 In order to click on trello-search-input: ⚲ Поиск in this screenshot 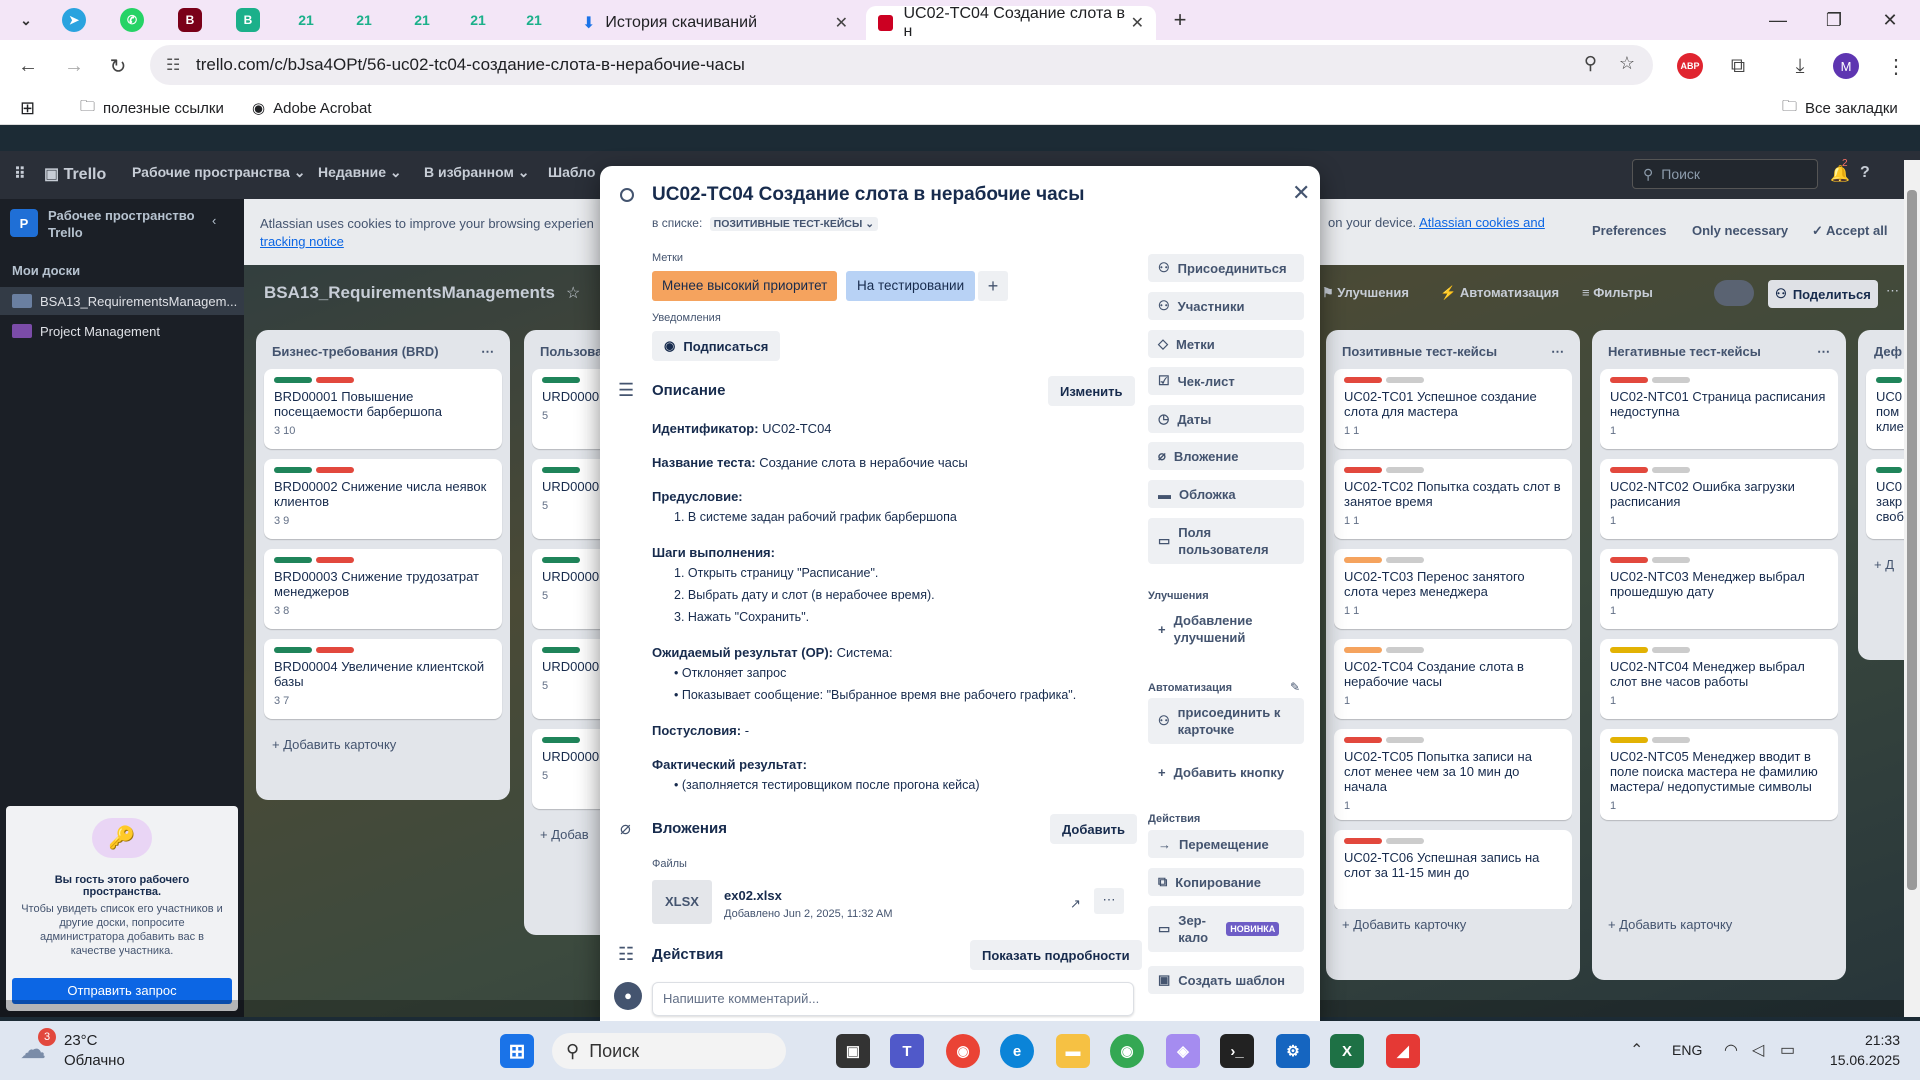, I will do `click(1725, 174)`.